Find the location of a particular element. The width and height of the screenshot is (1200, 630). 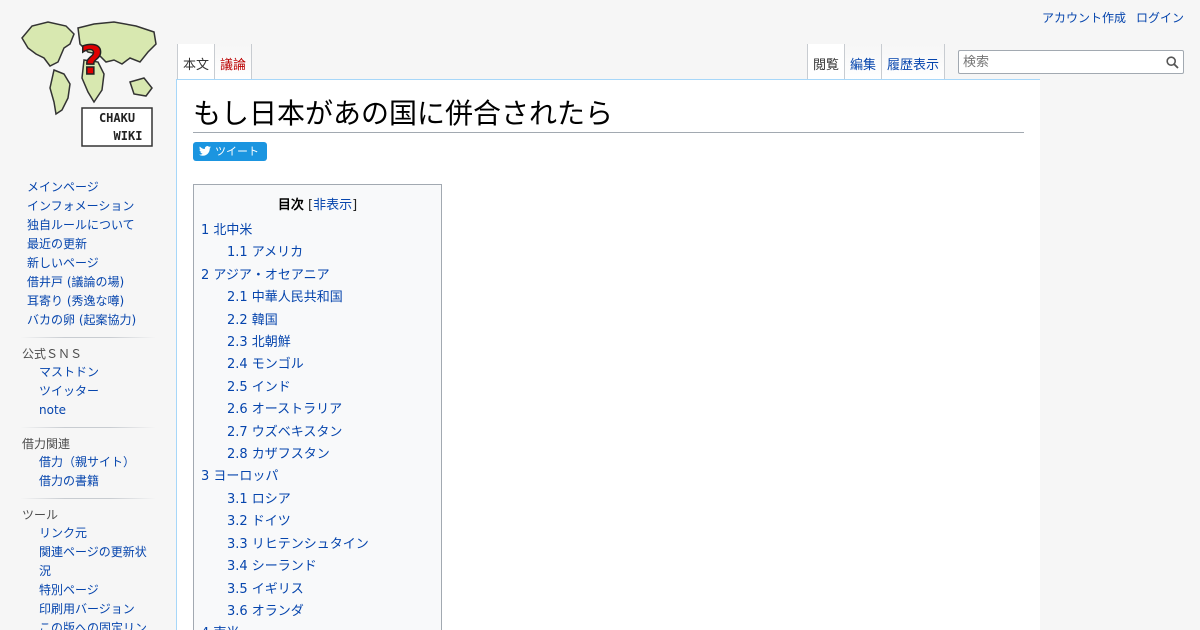

toc-item: 1 北中米 is located at coordinates (317, 231).